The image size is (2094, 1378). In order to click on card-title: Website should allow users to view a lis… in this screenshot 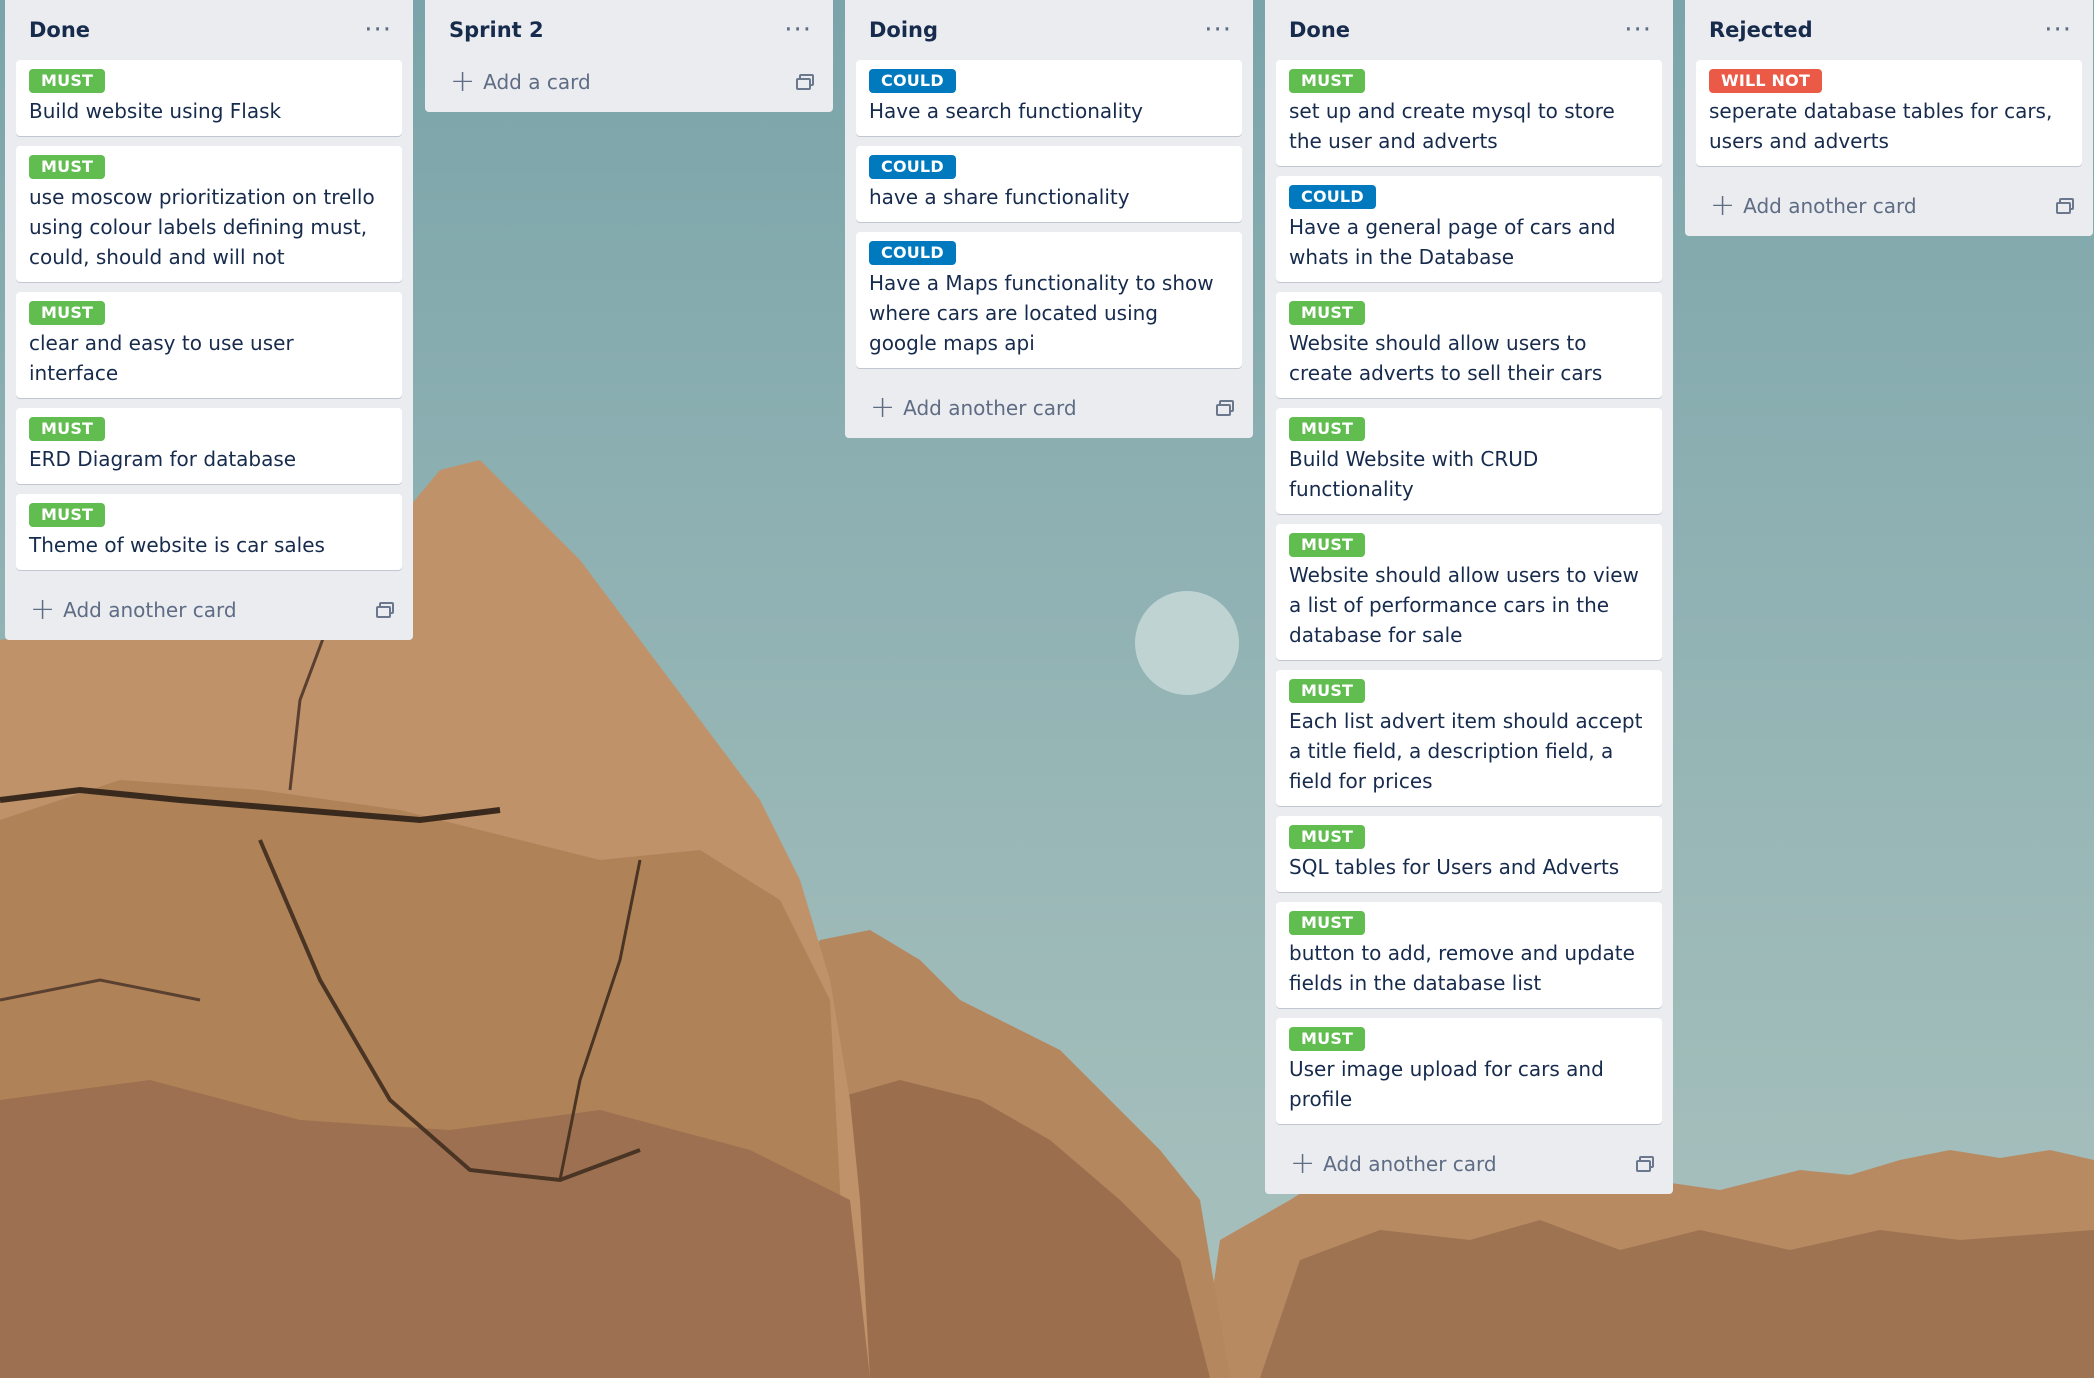, I will do `click(1464, 605)`.